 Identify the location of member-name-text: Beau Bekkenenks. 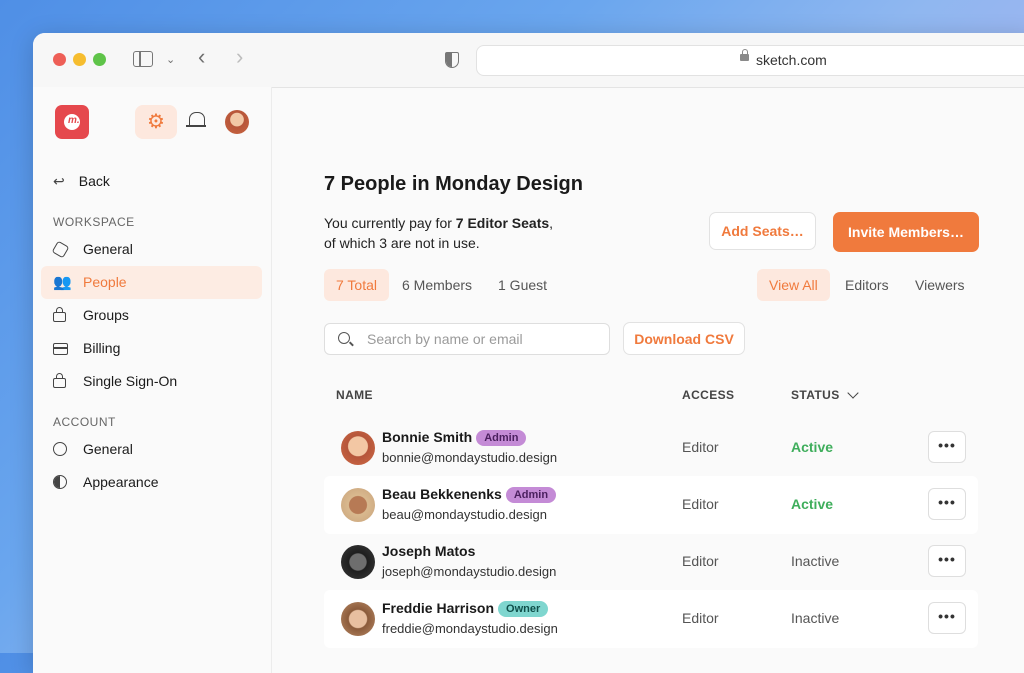
(442, 494).